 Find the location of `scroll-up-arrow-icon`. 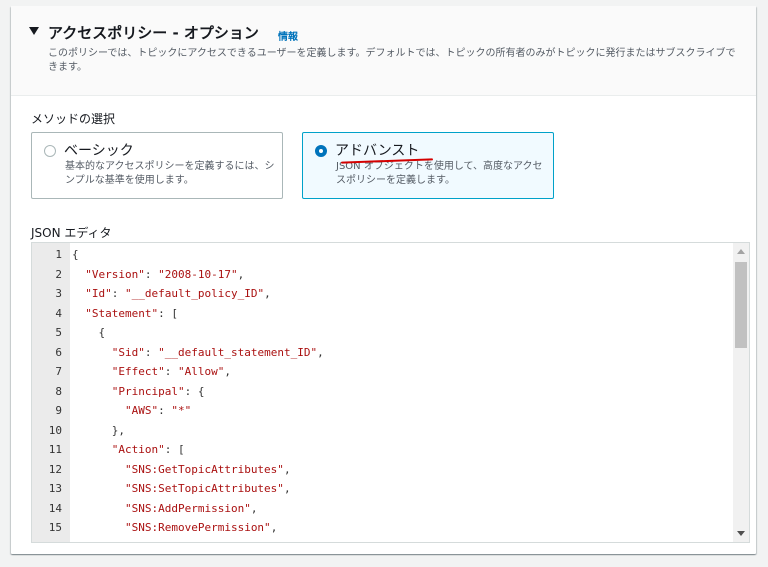

scroll-up-arrow-icon is located at coordinates (741, 251).